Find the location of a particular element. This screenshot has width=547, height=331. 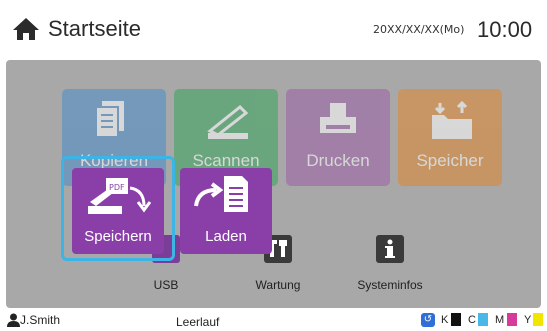

usb-label: USB is located at coordinates (166, 285).